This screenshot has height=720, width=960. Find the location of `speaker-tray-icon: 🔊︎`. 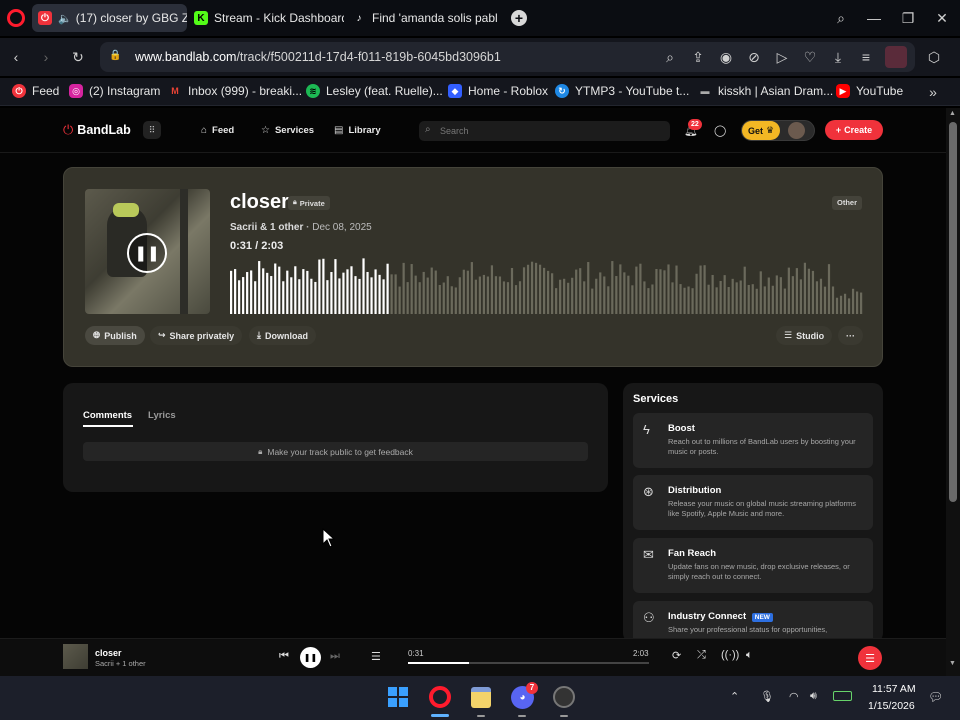

speaker-tray-icon: 🔊︎ is located at coordinates (813, 696).